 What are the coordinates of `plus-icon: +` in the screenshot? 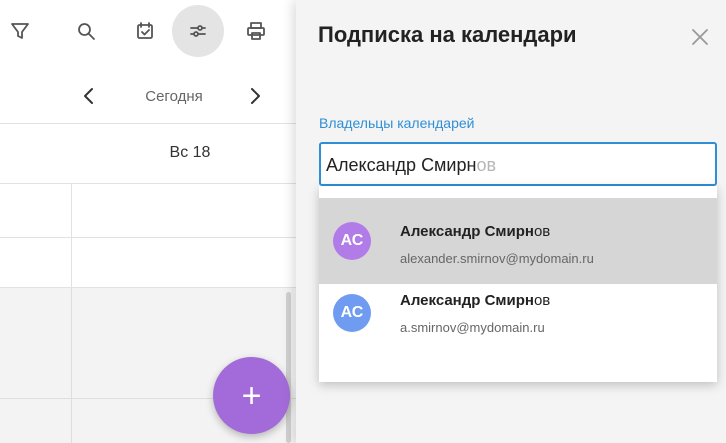 It's located at (251, 395).